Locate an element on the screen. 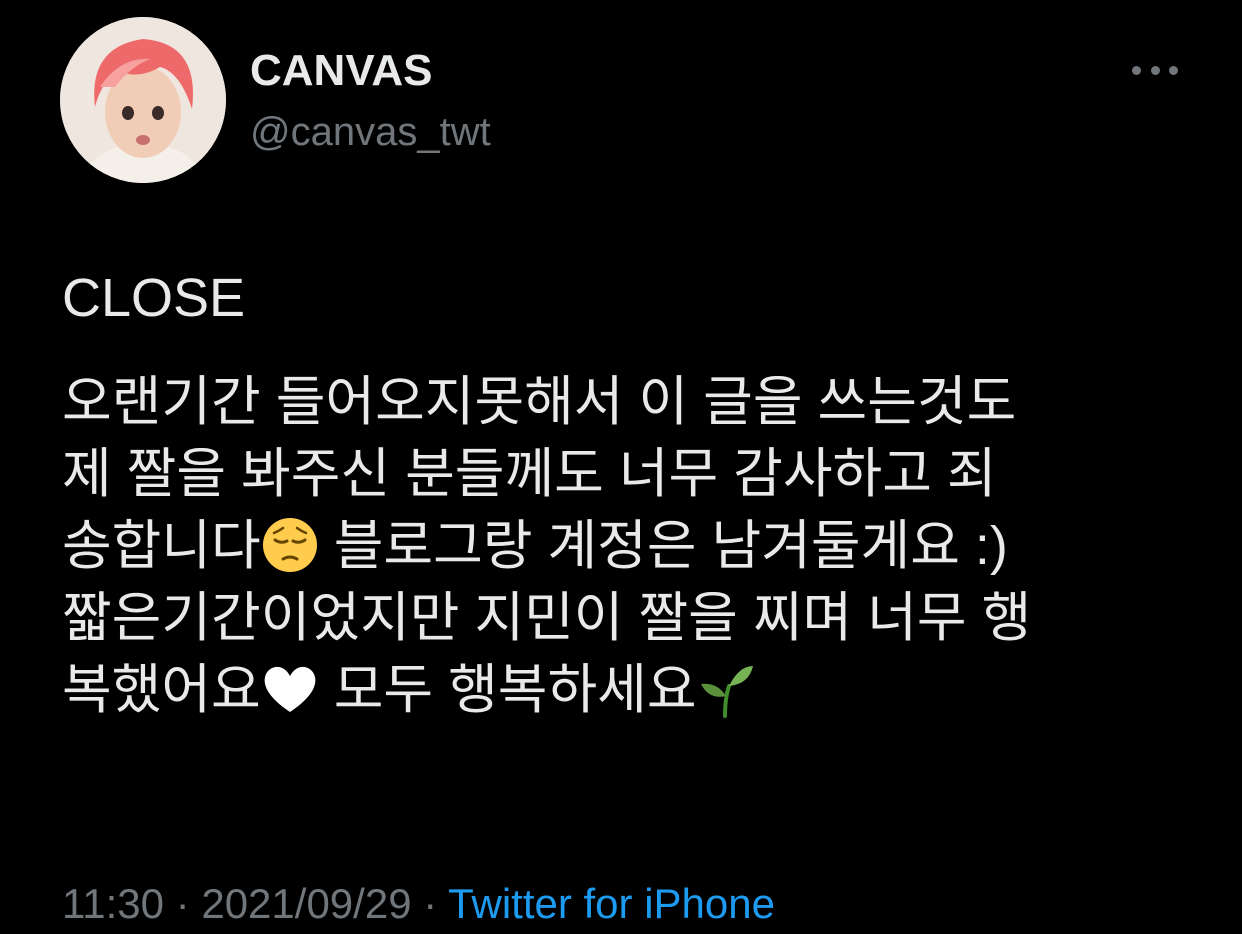  tweet-line: 짧은기간이었지만 지민이 짤을 찌며 너무 행 is located at coordinates (547, 618).